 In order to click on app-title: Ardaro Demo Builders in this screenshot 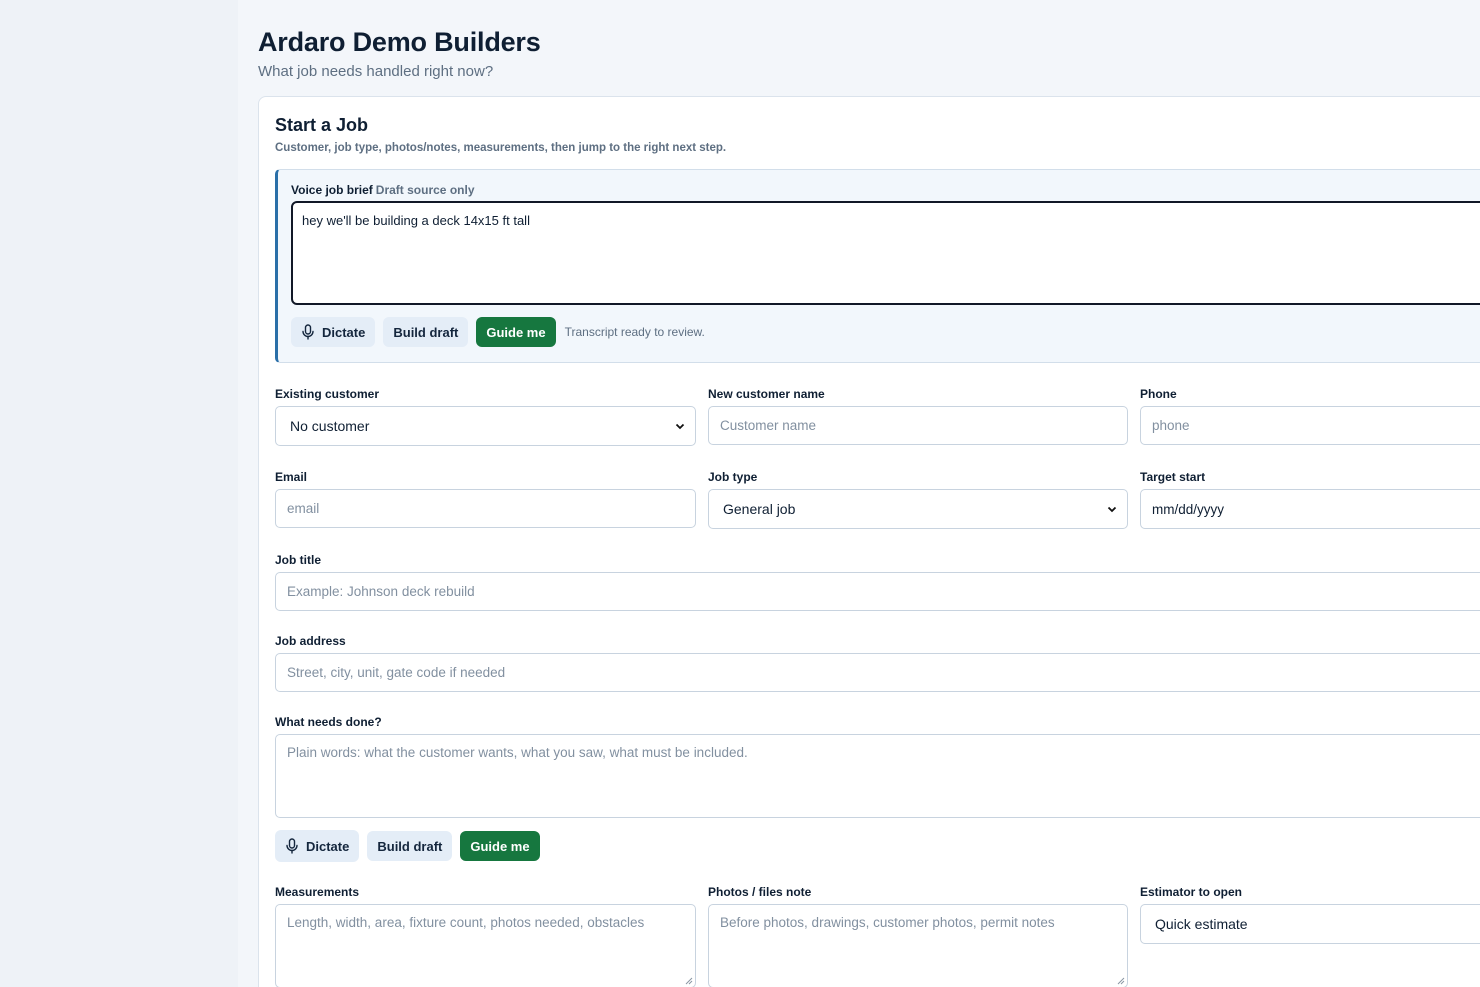, I will do `click(399, 42)`.